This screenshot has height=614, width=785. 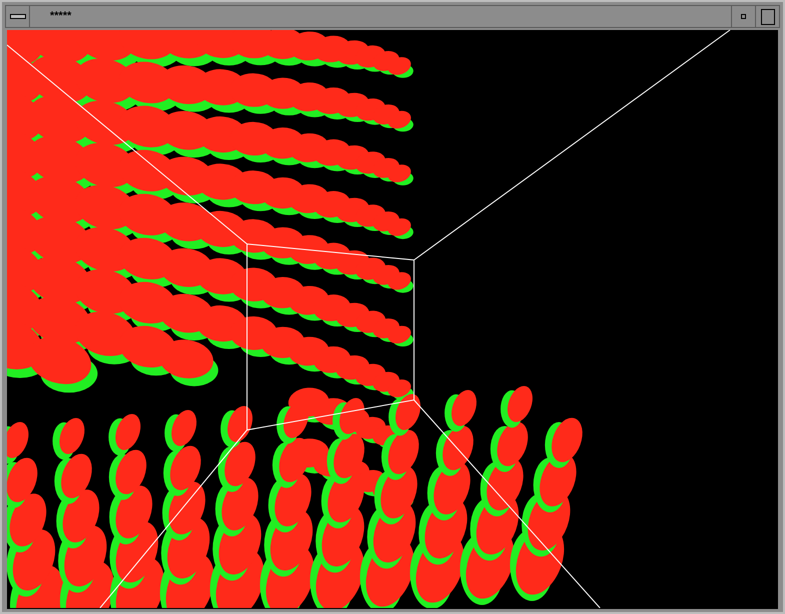 What do you see at coordinates (60, 16) in the screenshot?
I see `window-title: *****` at bounding box center [60, 16].